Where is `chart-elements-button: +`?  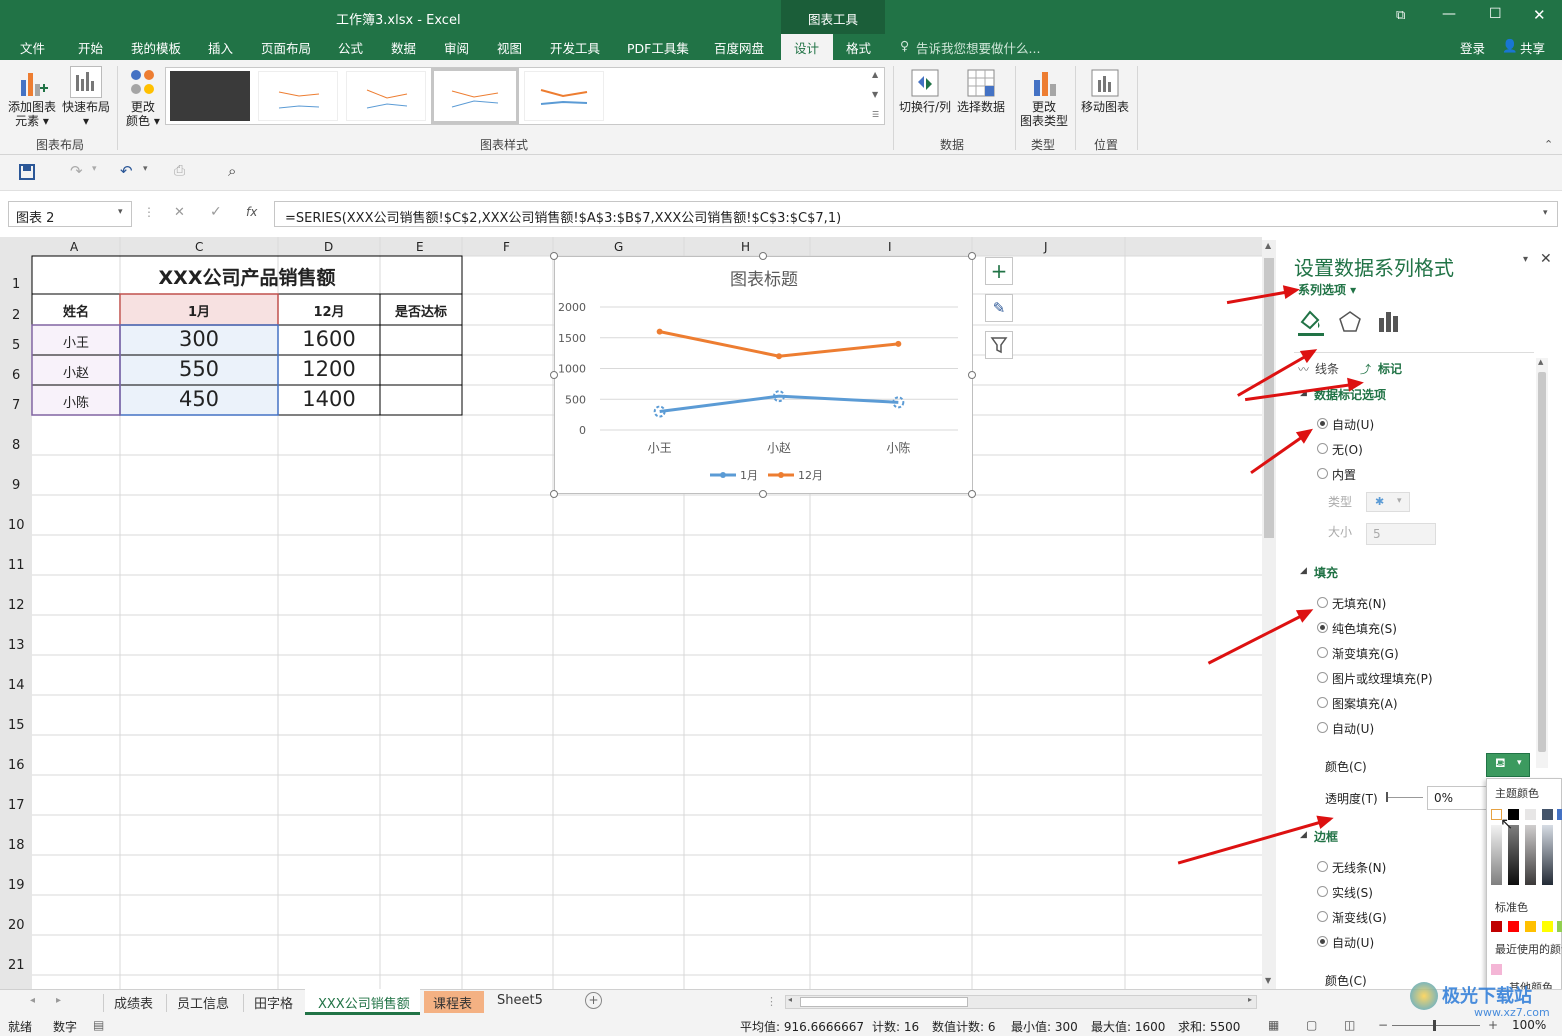 chart-elements-button: + is located at coordinates (999, 271).